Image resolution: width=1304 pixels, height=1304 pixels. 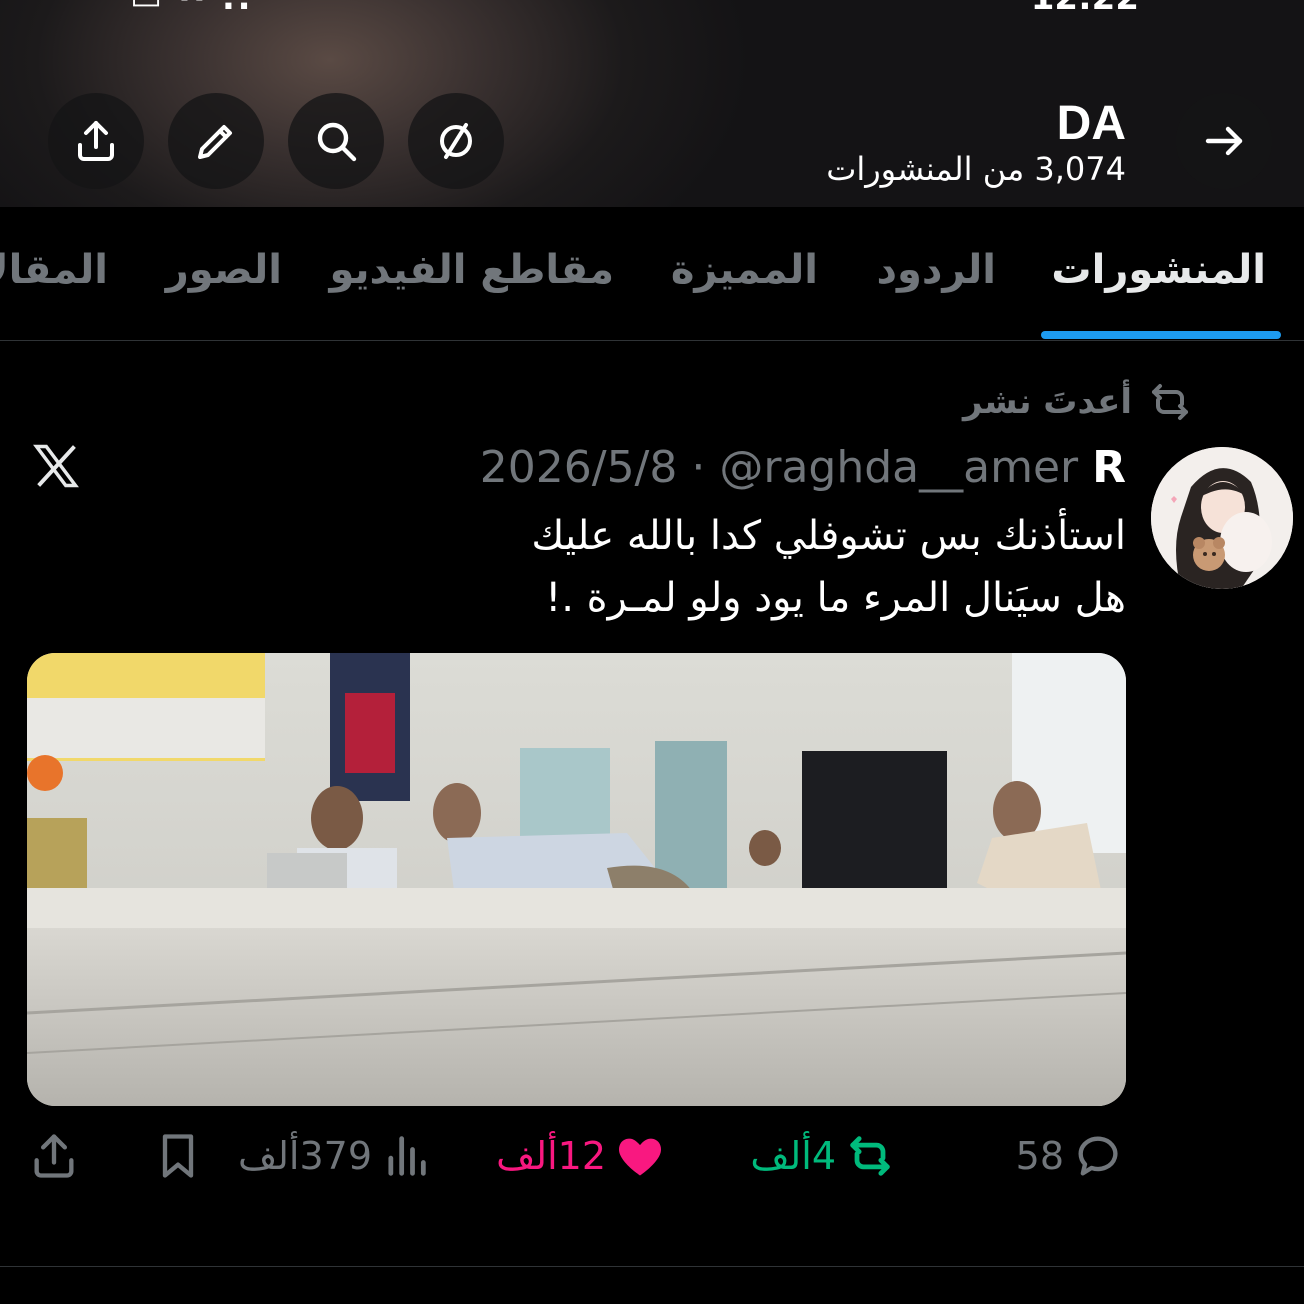 What do you see at coordinates (1098, 1156) in the screenshot?
I see `reply-icon` at bounding box center [1098, 1156].